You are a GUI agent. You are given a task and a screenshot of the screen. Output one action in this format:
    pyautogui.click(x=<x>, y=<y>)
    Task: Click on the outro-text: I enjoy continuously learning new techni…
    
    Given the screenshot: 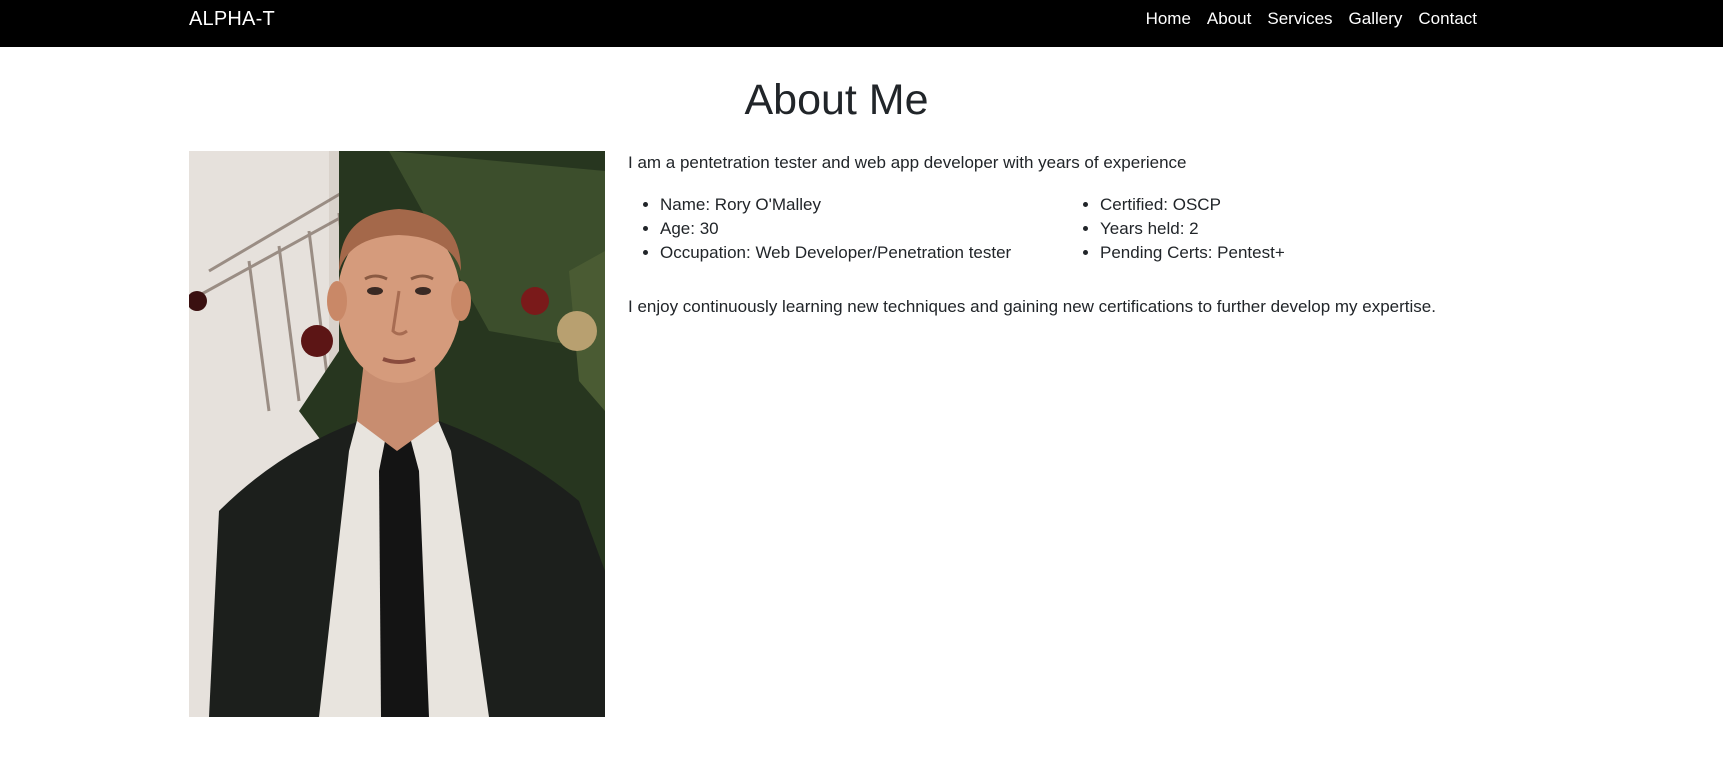 What is the action you would take?
    pyautogui.click(x=1032, y=306)
    